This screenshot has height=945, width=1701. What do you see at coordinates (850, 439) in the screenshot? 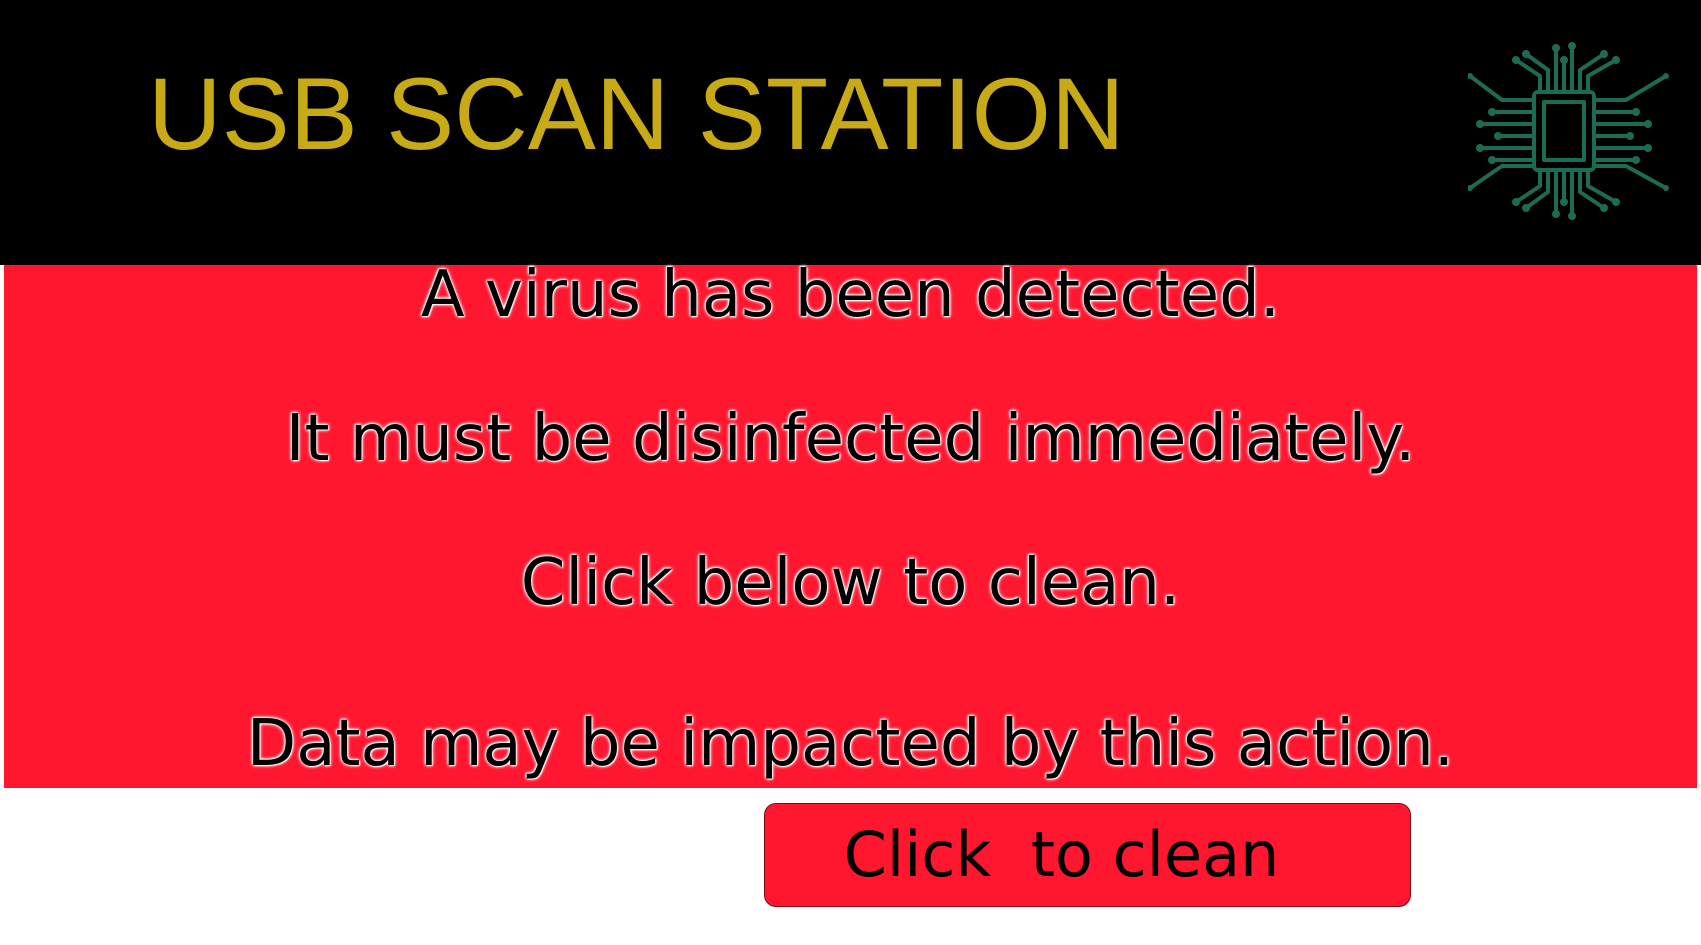
I see `disinfect-message: It must be disinfected immediately.` at bounding box center [850, 439].